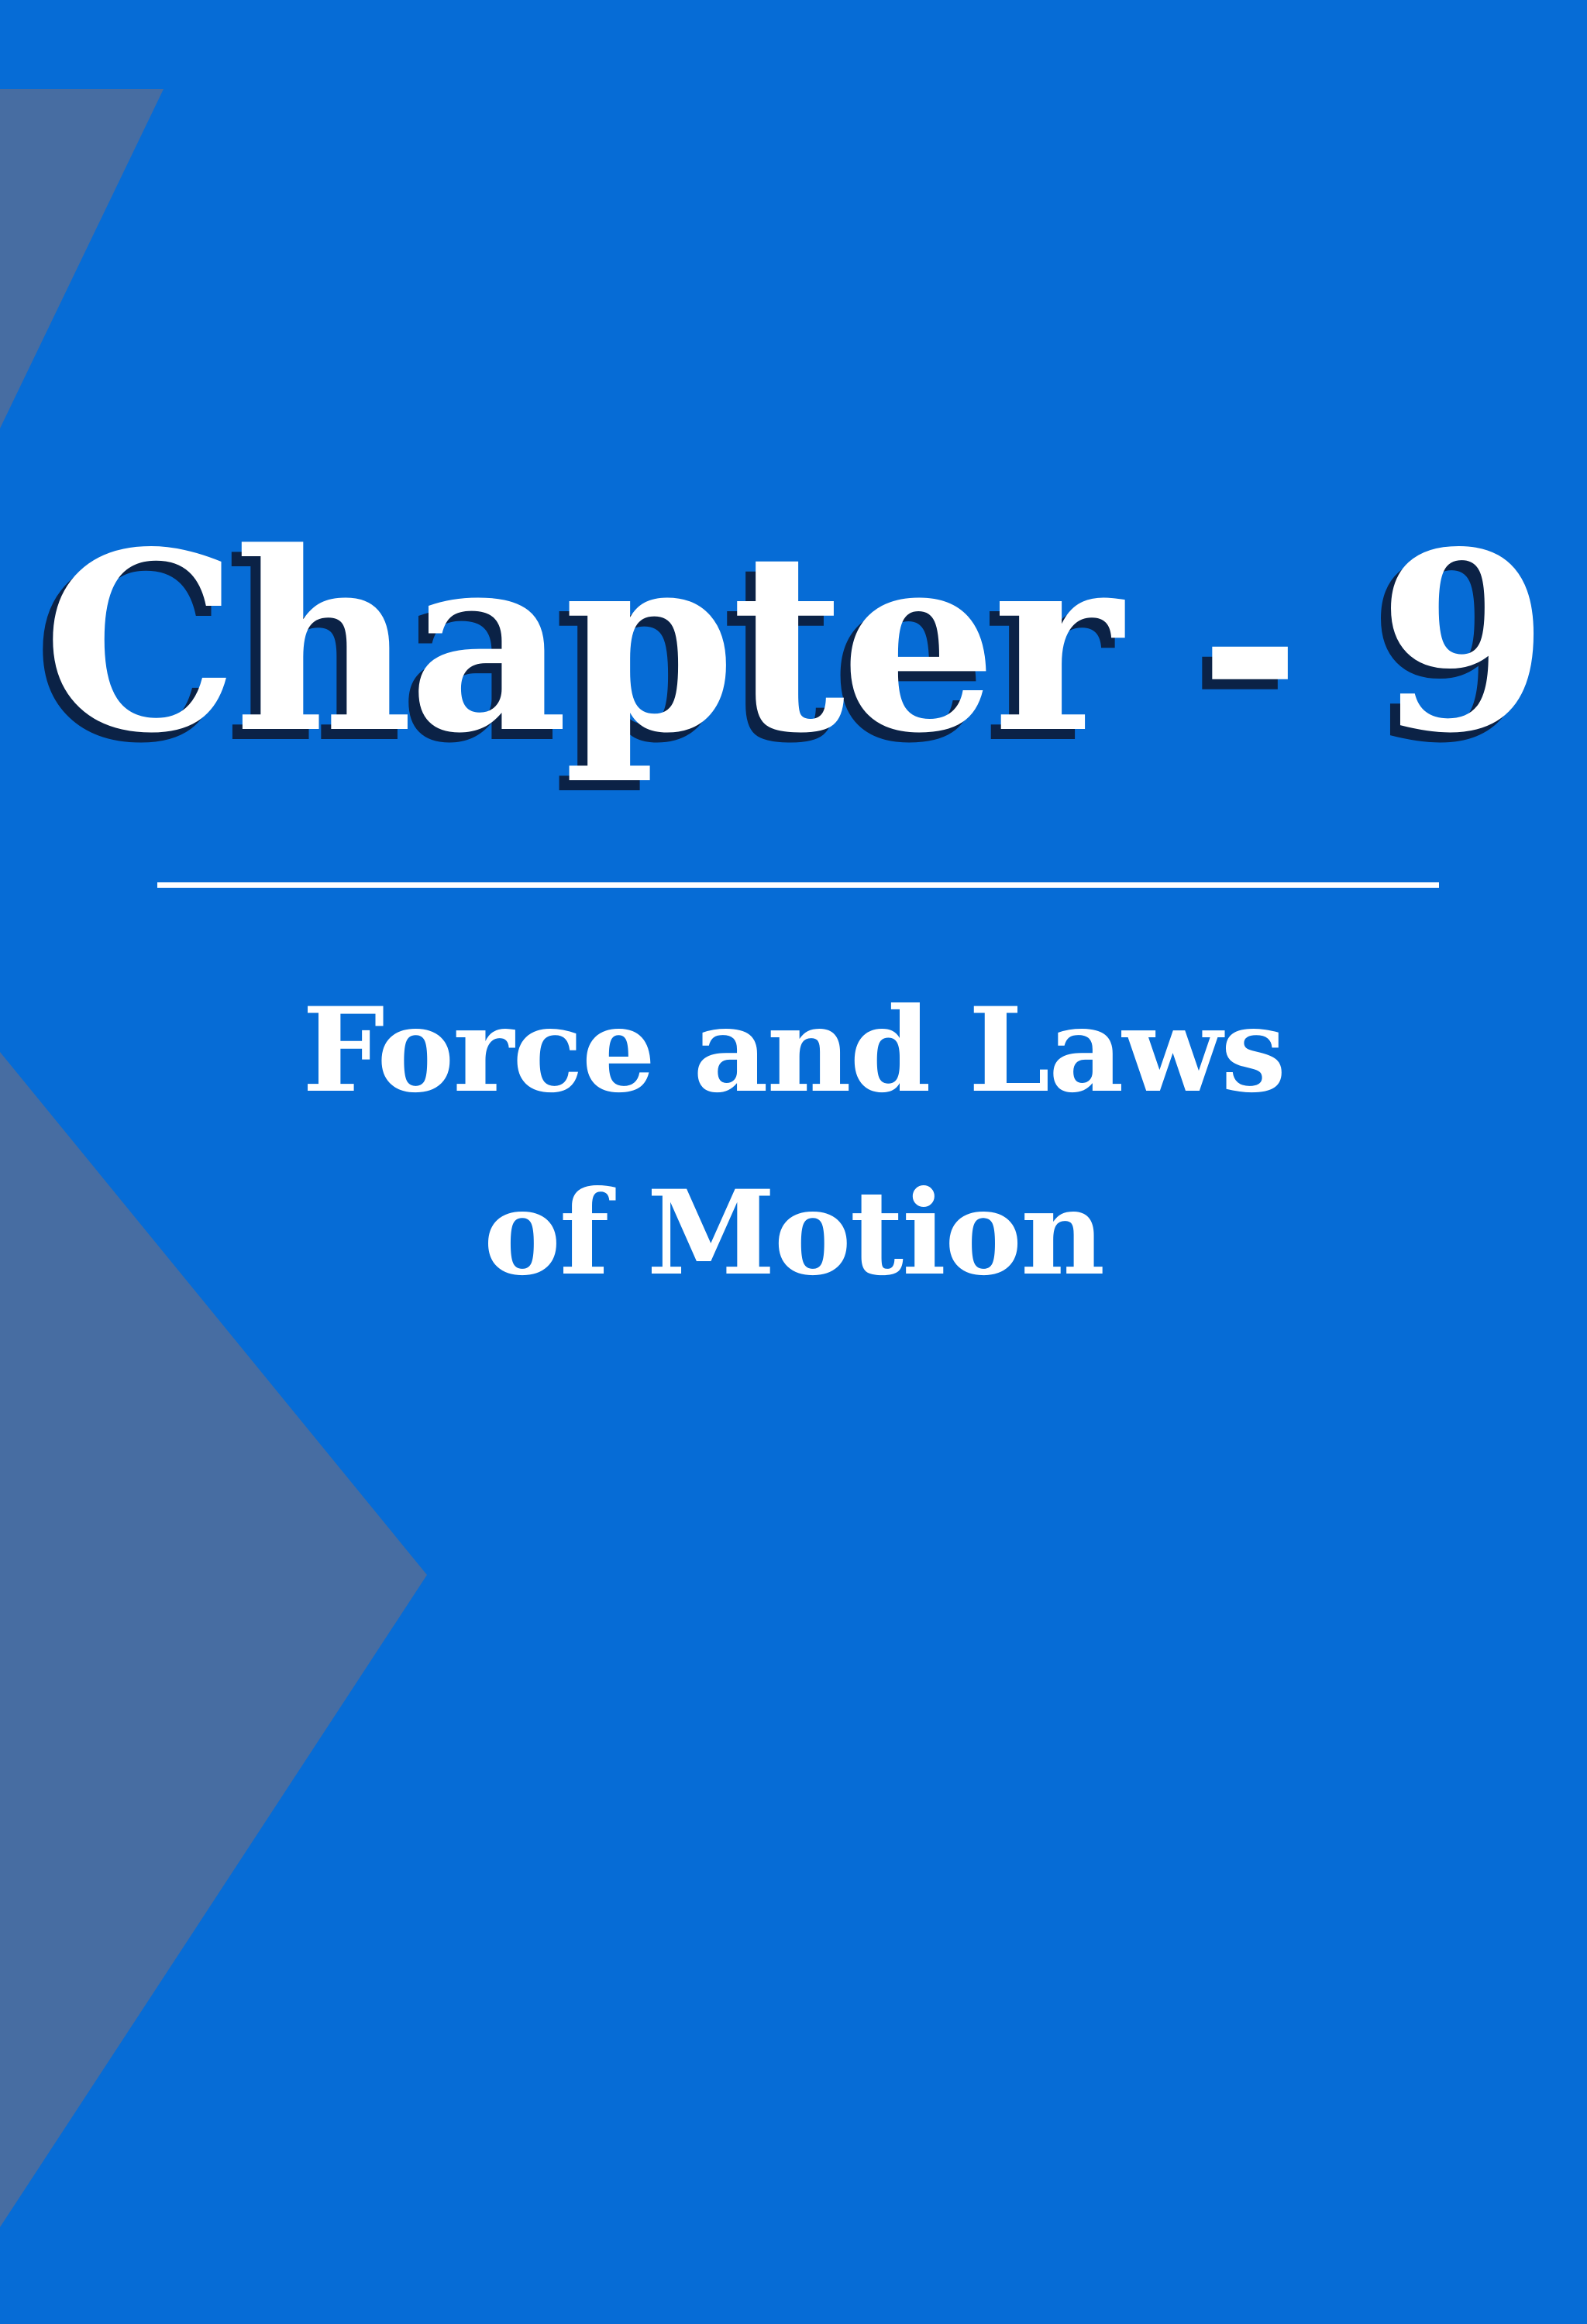 Image resolution: width=1587 pixels, height=2324 pixels. What do you see at coordinates (794, 1233) in the screenshot?
I see `subtitle-line-2: of Motion` at bounding box center [794, 1233].